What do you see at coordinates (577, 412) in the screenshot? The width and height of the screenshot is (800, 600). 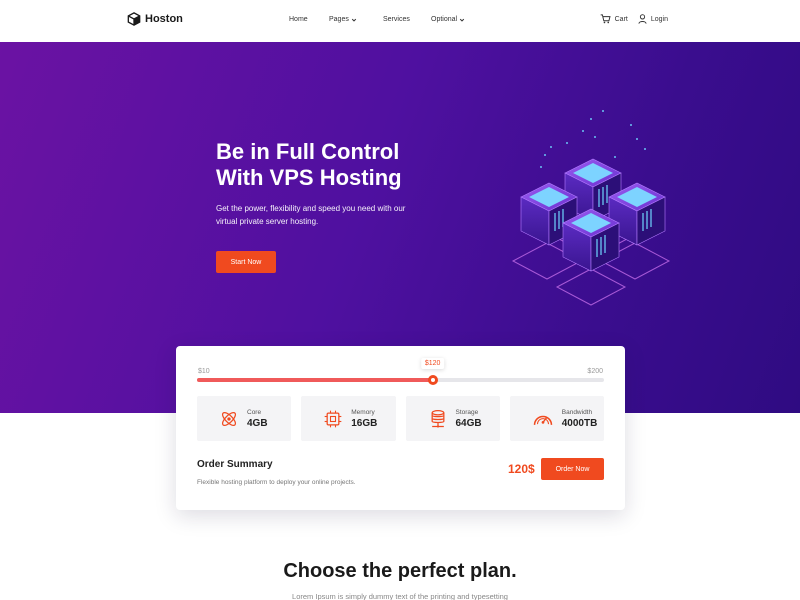 I see `spec-label: Bandwidth` at bounding box center [577, 412].